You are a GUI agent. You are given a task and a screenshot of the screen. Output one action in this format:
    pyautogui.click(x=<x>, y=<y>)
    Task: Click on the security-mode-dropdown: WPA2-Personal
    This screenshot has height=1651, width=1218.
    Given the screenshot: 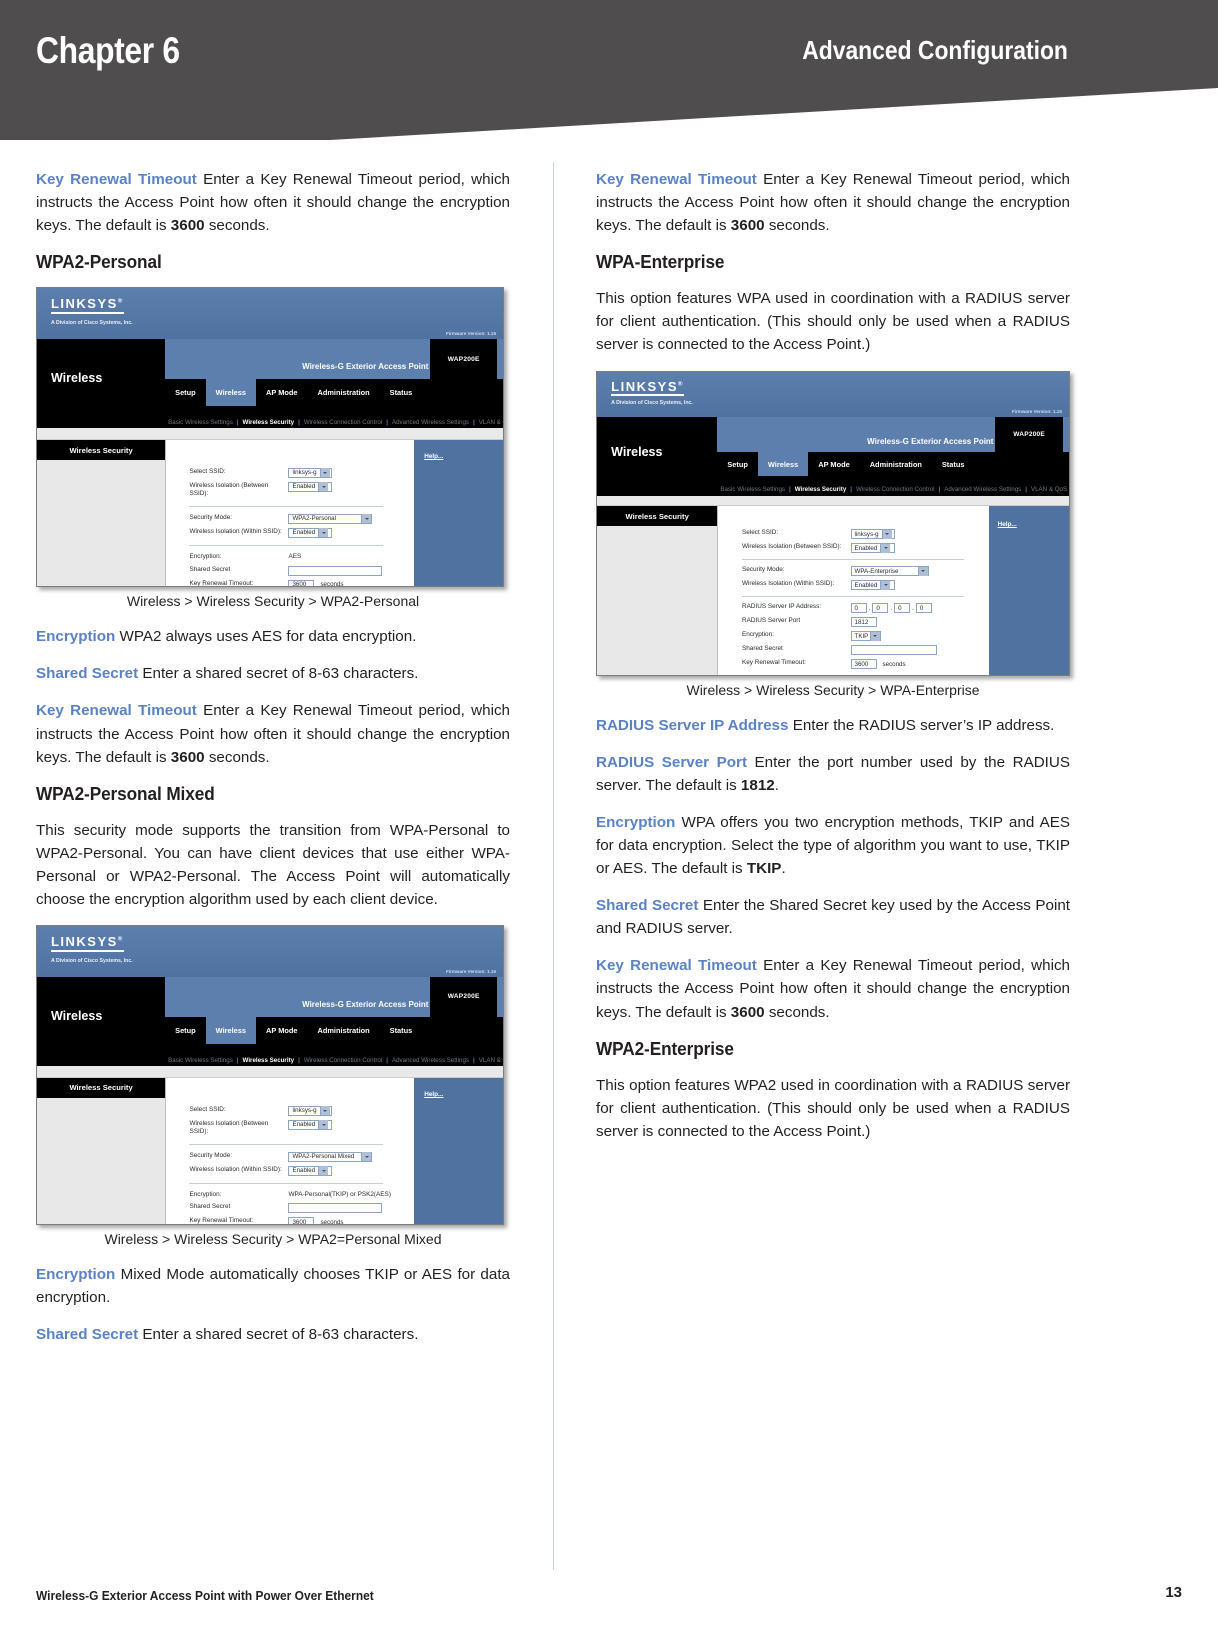 What is the action you would take?
    pyautogui.click(x=330, y=518)
    